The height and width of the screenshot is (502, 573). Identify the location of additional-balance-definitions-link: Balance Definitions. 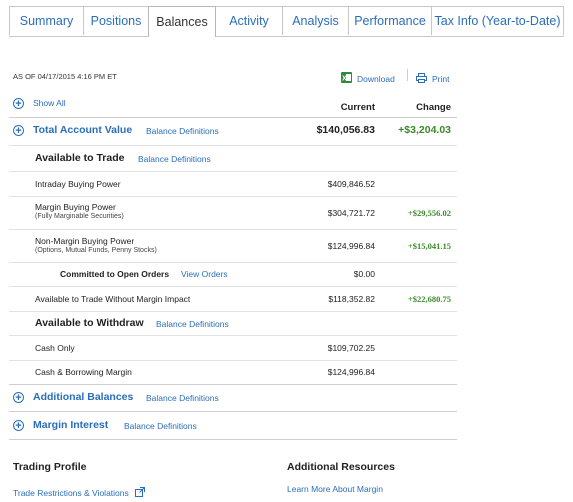
(182, 398).